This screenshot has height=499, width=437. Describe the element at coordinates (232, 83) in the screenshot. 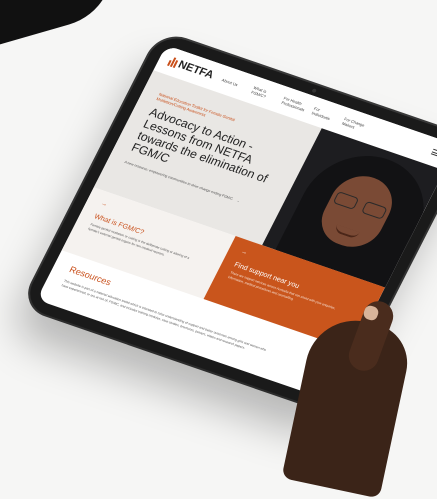

I see `nav-item-about: About Us` at that location.